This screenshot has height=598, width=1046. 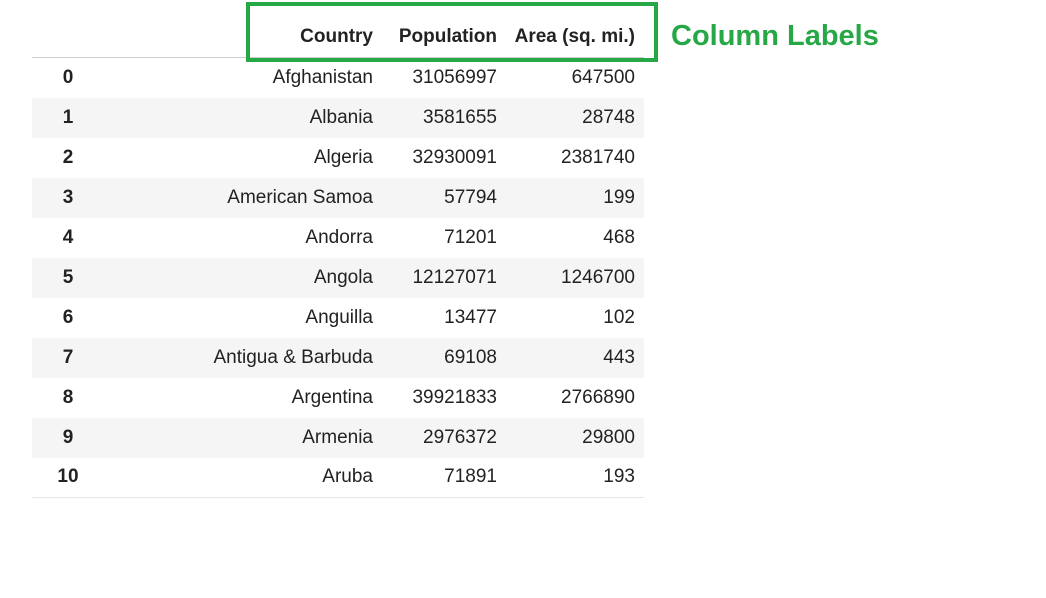 What do you see at coordinates (68, 357) in the screenshot?
I see `row-index: 7` at bounding box center [68, 357].